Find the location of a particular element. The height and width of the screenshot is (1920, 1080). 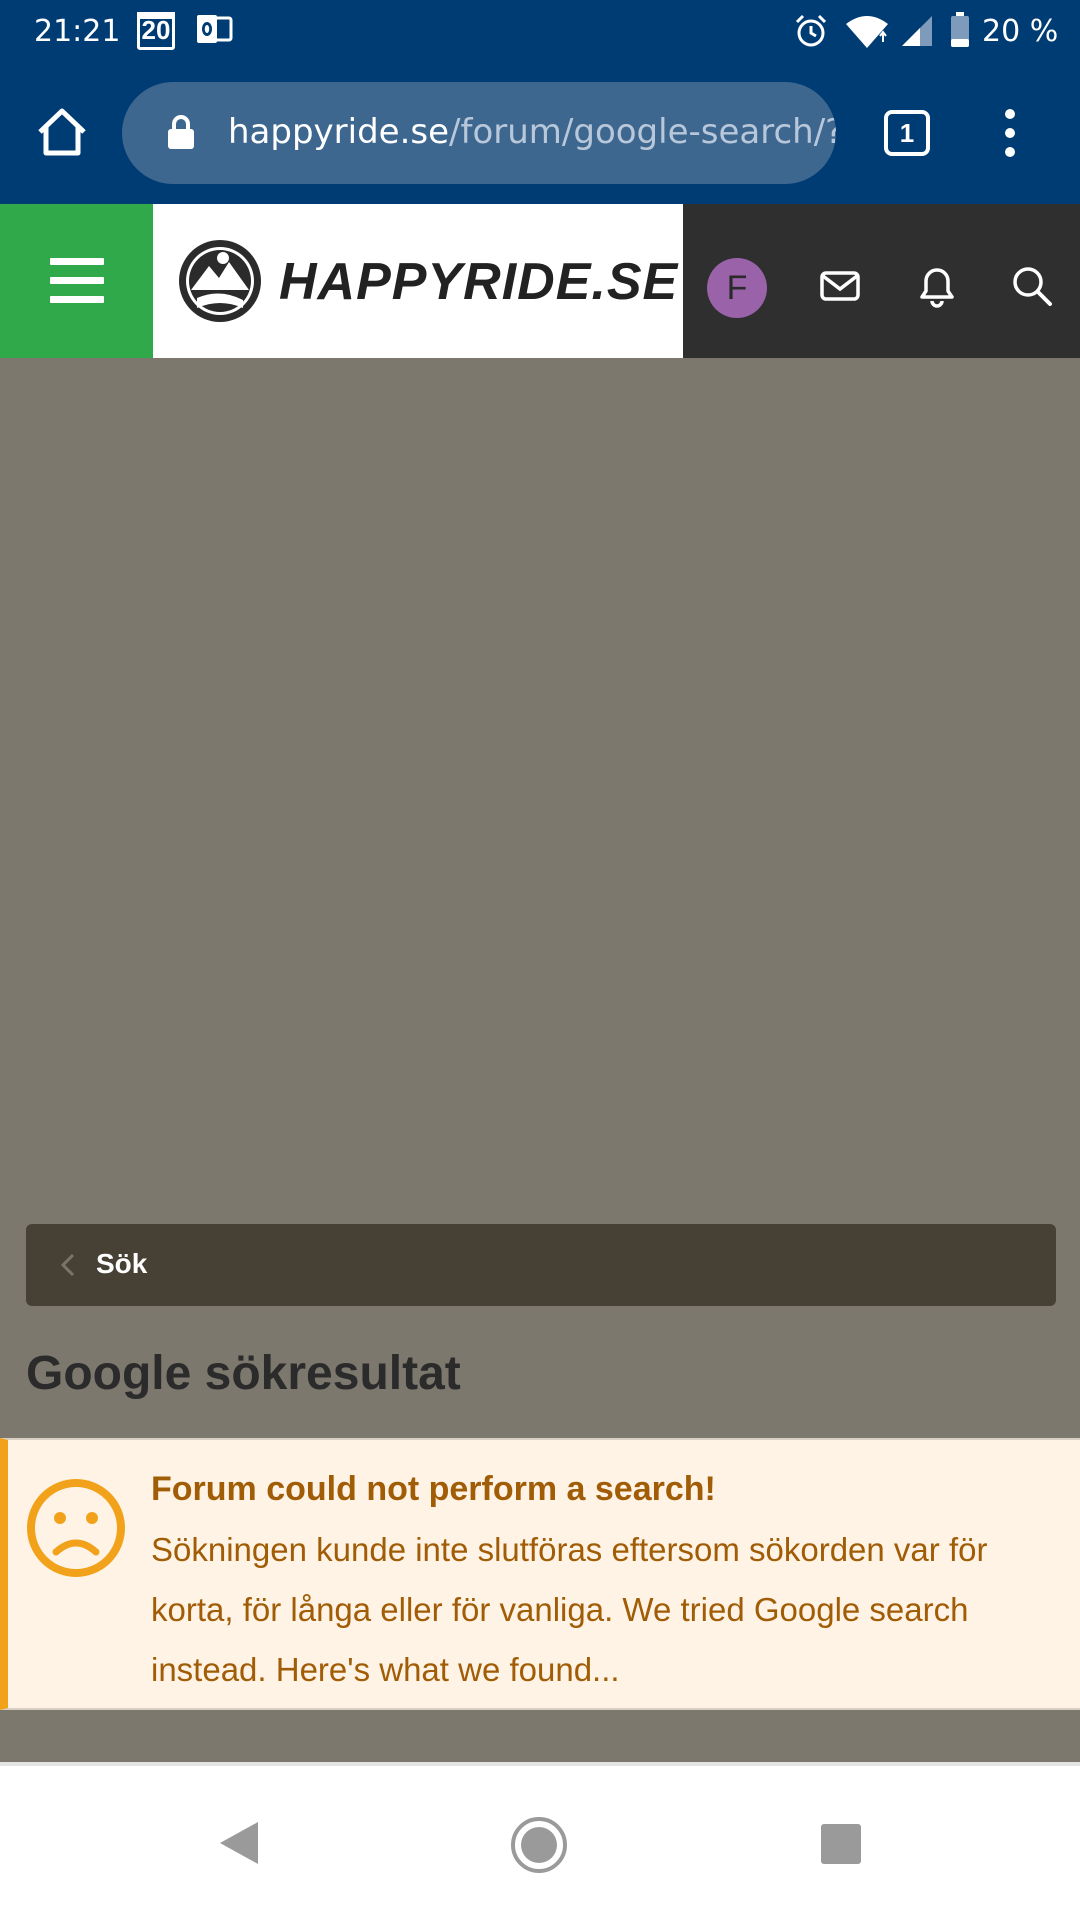

notice-title: Forum could not perform a search! is located at coordinates (433, 1489).